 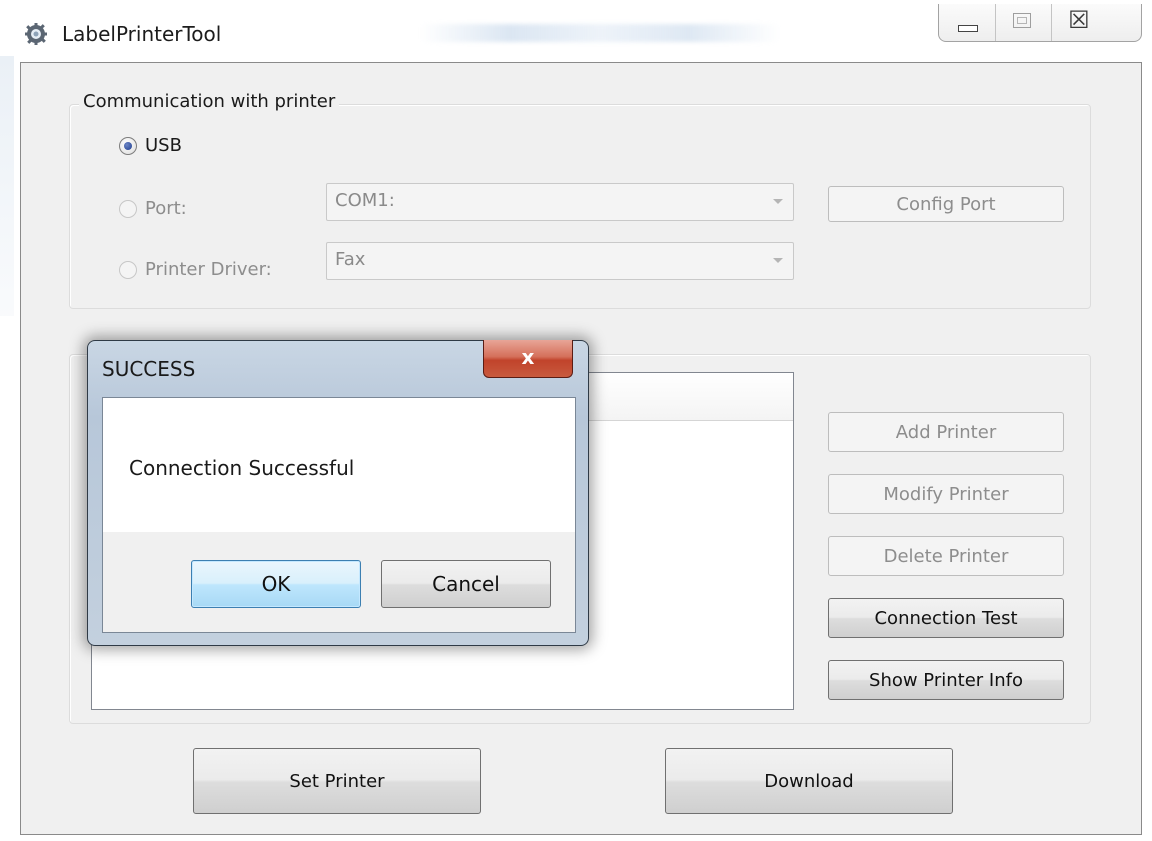 I want to click on printer-driver-label: Printer Driver:, so click(x=208, y=269).